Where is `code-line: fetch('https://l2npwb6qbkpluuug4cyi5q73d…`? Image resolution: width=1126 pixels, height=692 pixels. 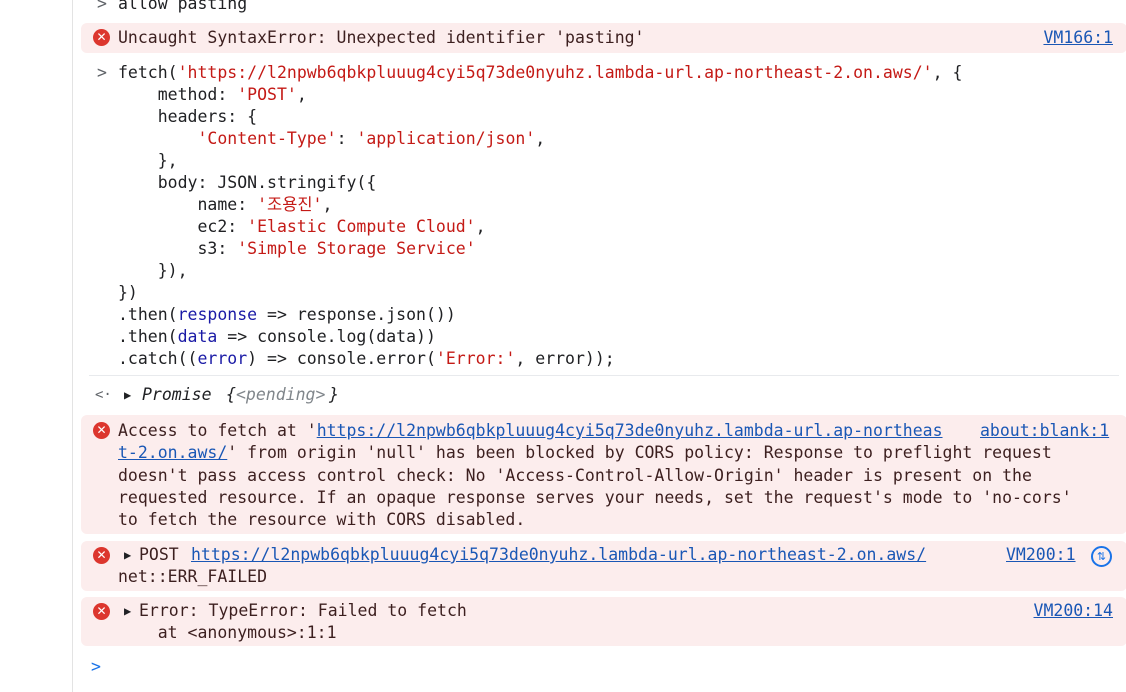 code-line: fetch('https://l2npwb6qbkpluuug4cyi5q73d… is located at coordinates (540, 72).